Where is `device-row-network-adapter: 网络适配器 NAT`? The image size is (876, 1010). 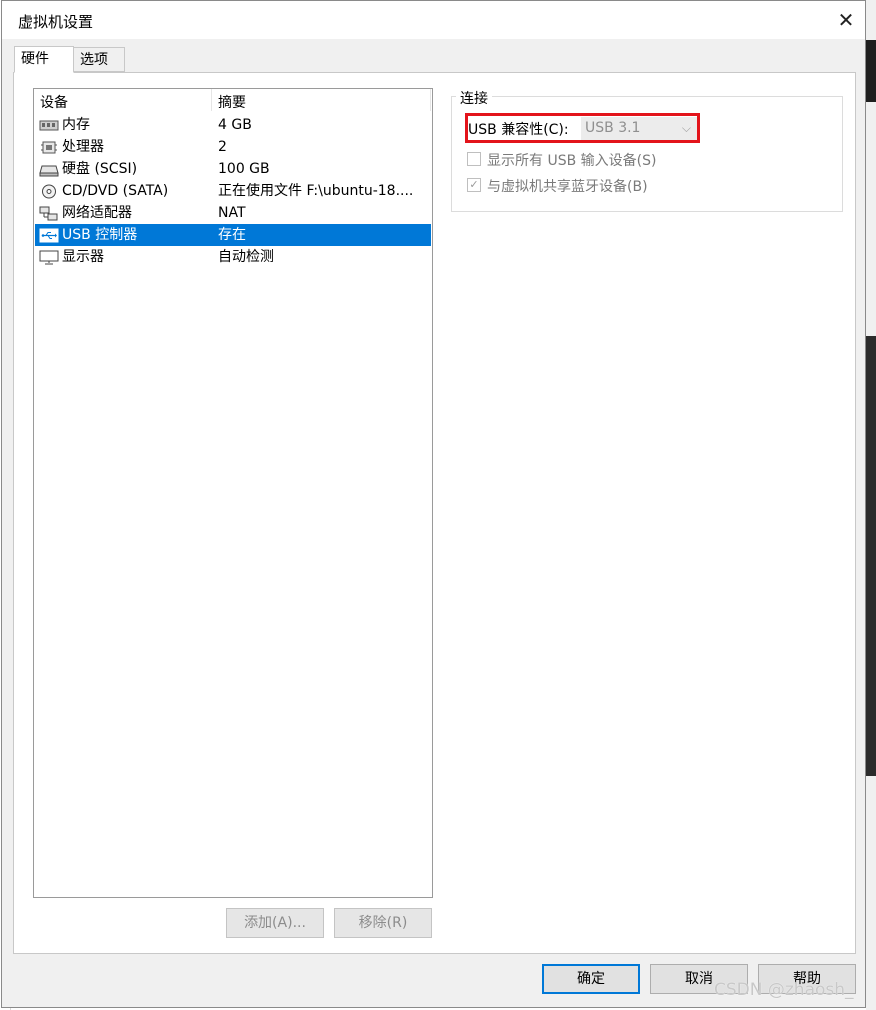
device-row-network-adapter: 网络适配器 NAT is located at coordinates (233, 213).